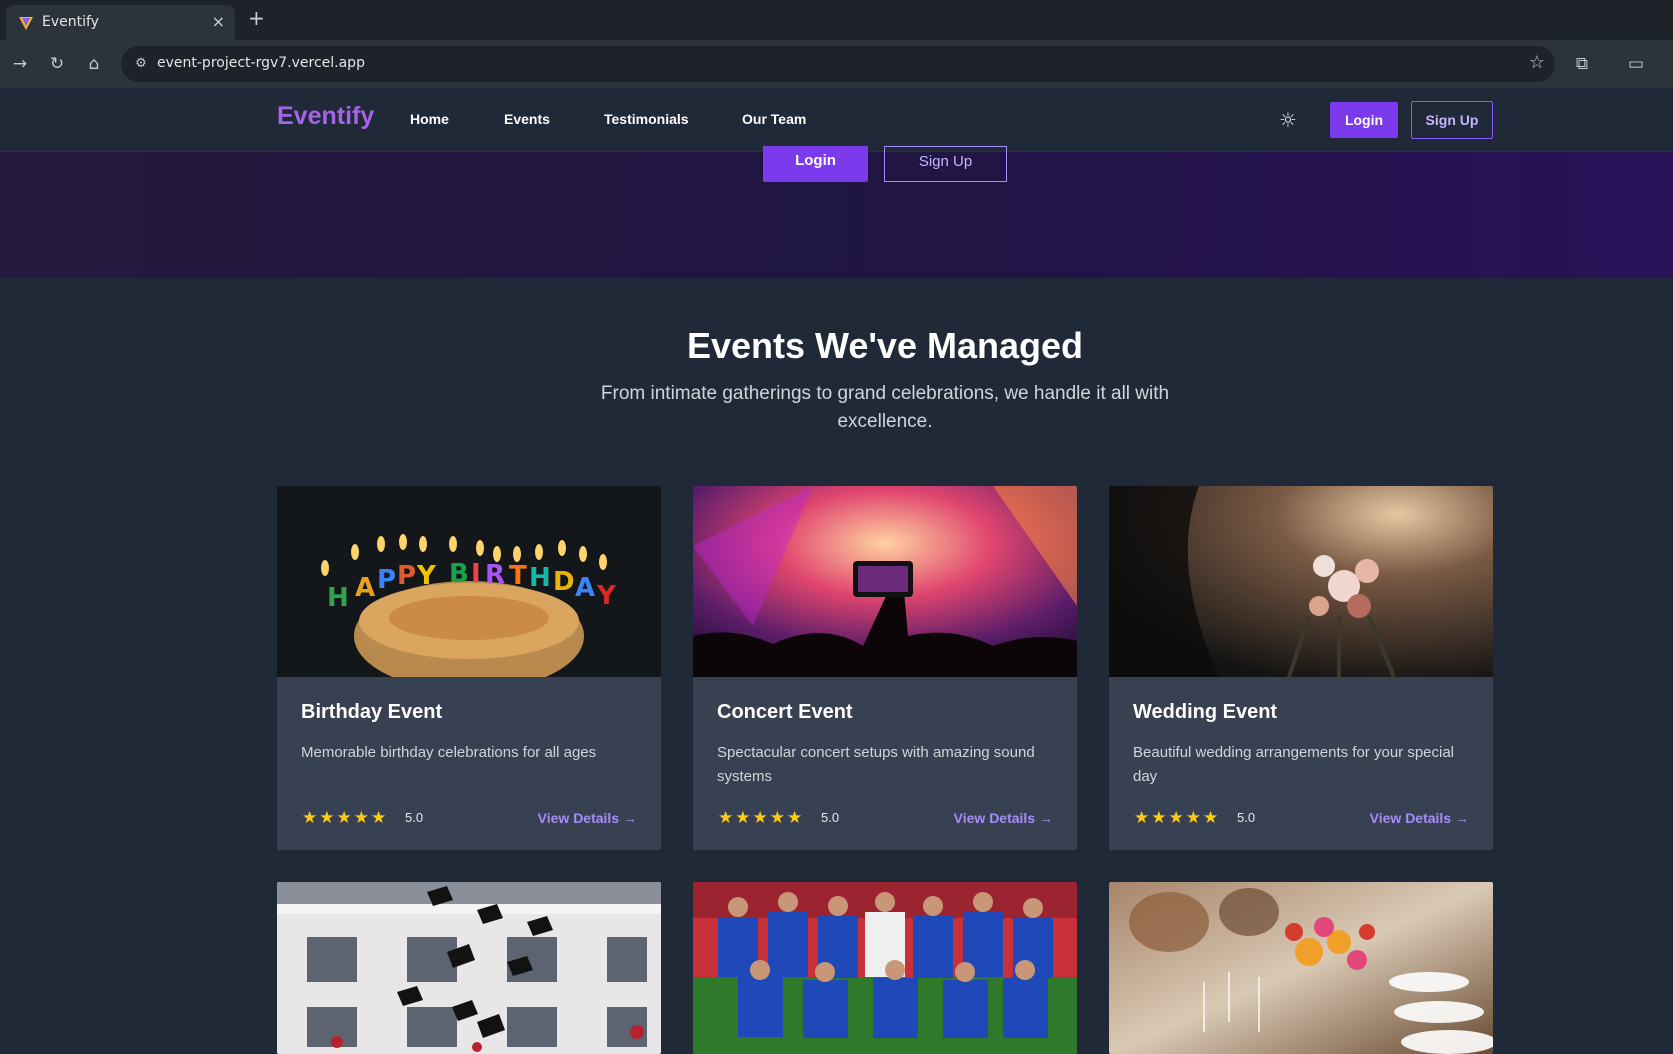  Describe the element at coordinates (94, 64) in the screenshot. I see `home-icon: ⌂` at that location.